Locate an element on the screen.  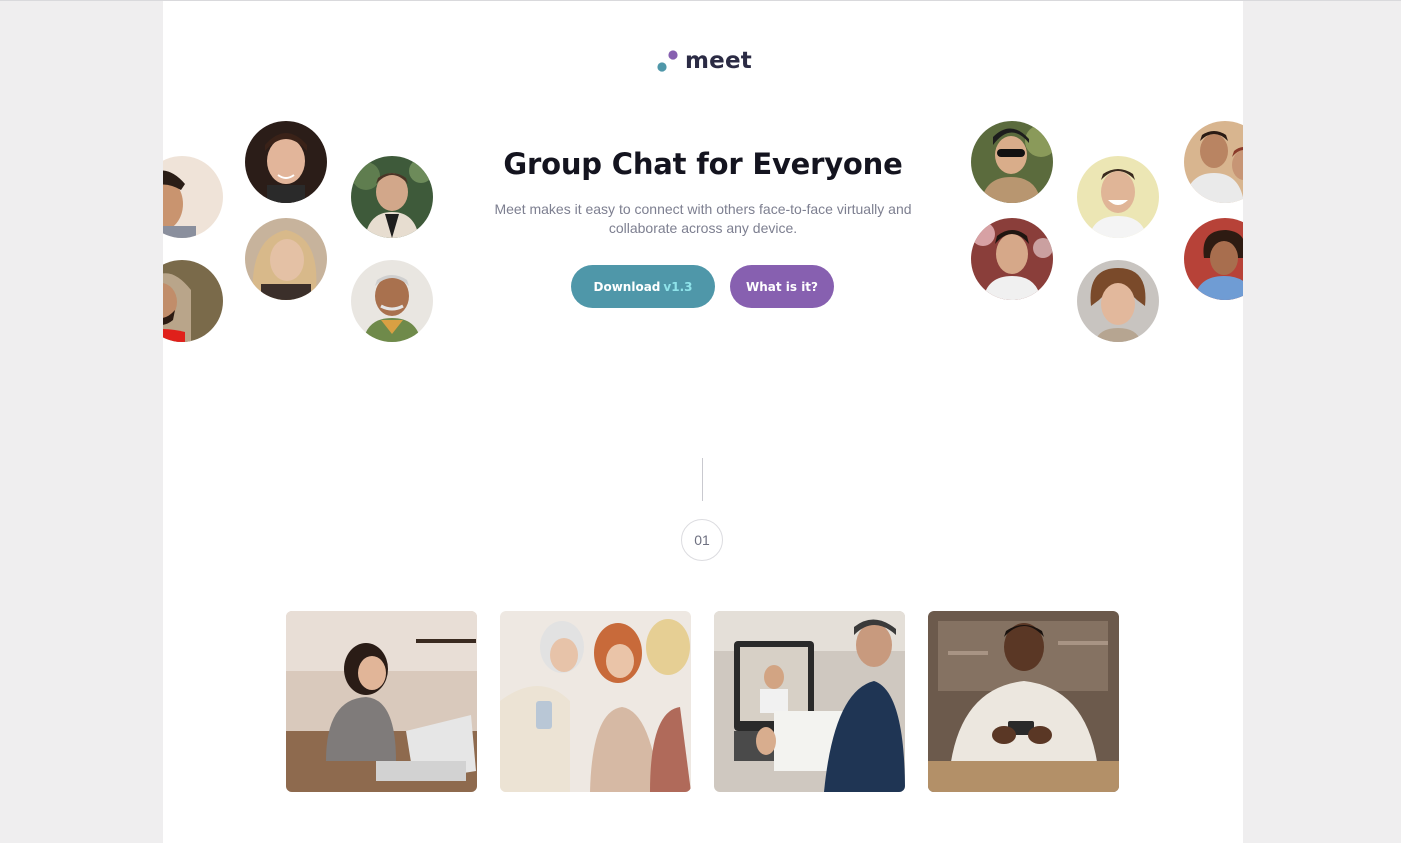
download-button: Download v1.3 is located at coordinates (643, 286).